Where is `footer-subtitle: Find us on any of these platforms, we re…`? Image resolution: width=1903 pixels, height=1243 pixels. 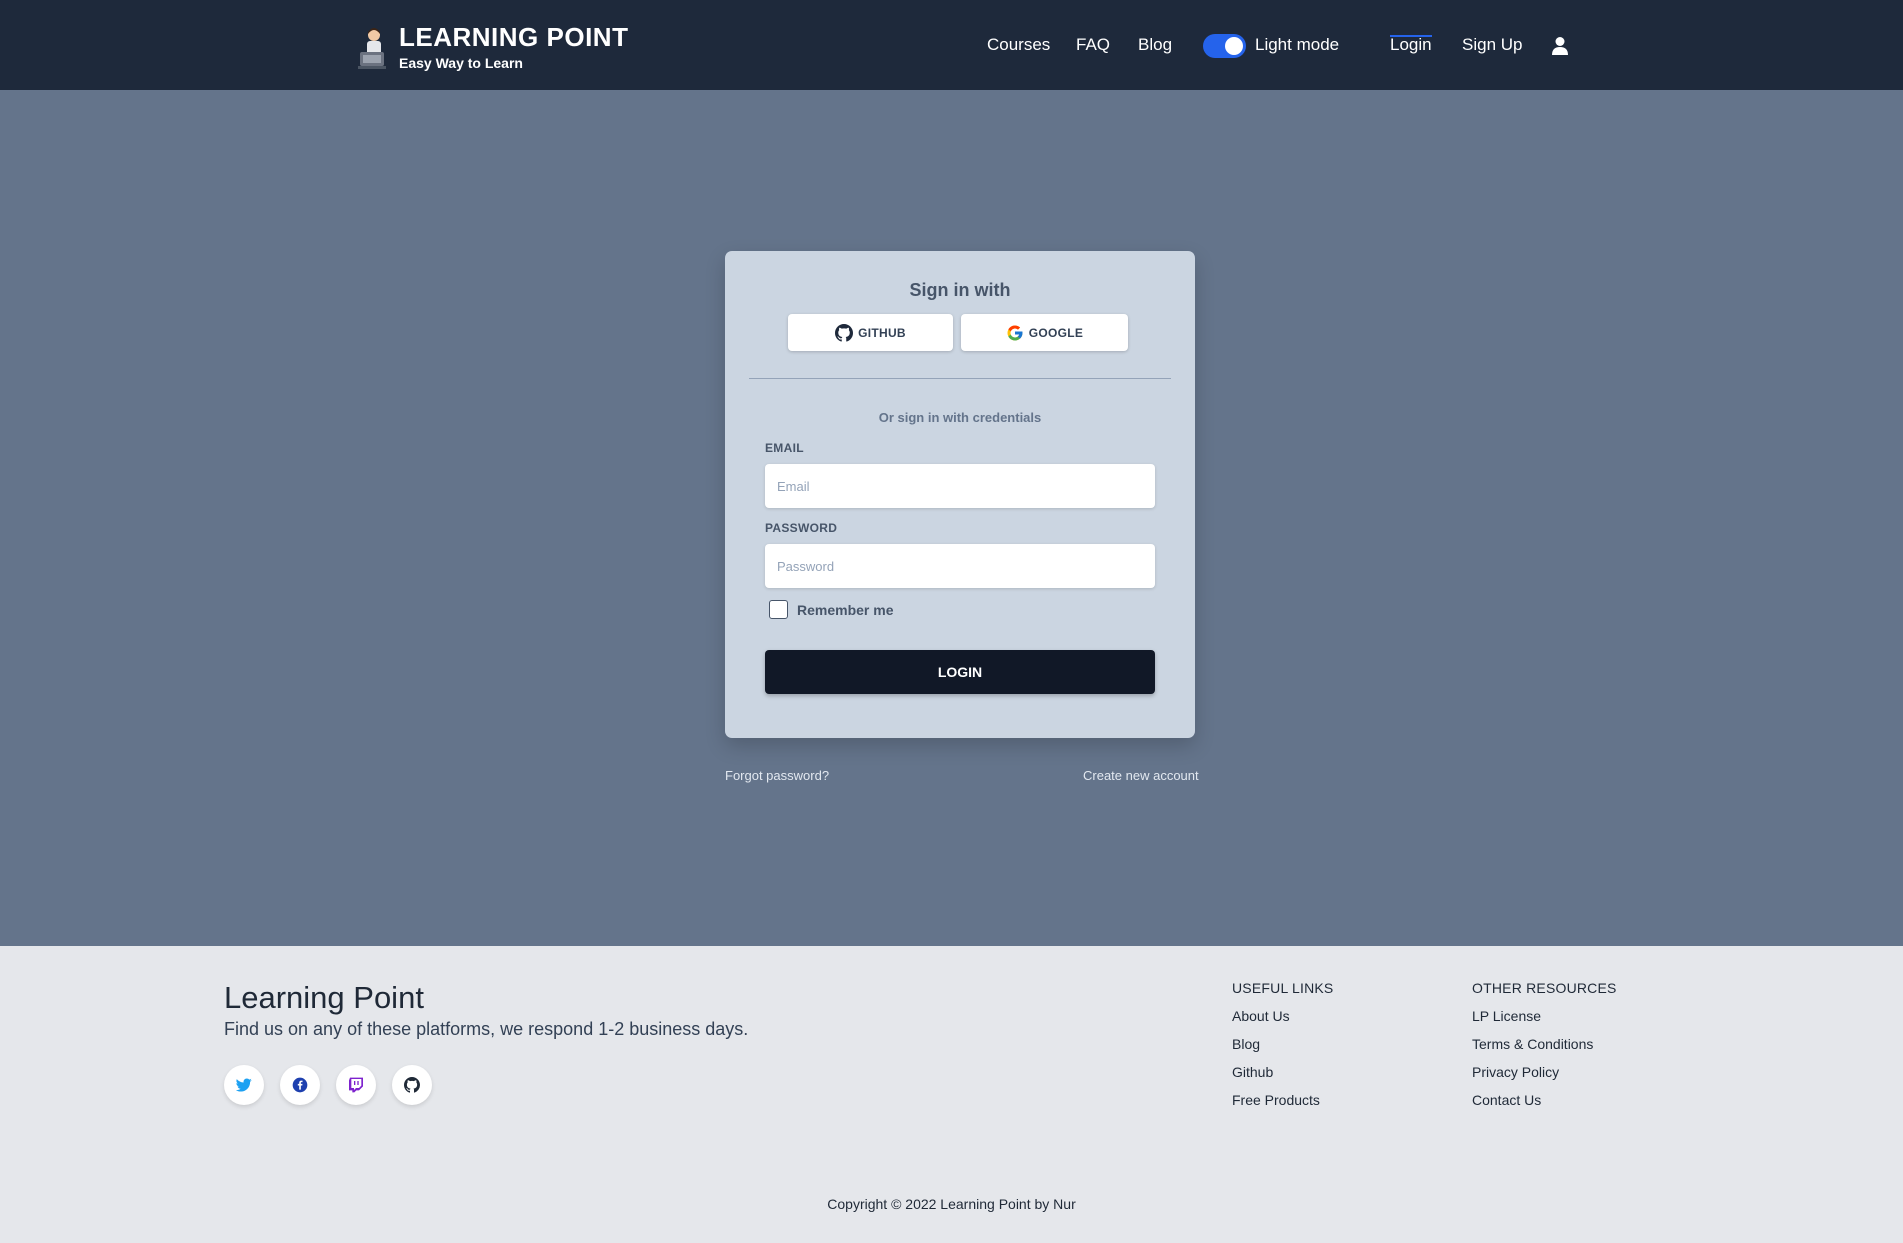 footer-subtitle: Find us on any of these platforms, we re… is located at coordinates (486, 1029).